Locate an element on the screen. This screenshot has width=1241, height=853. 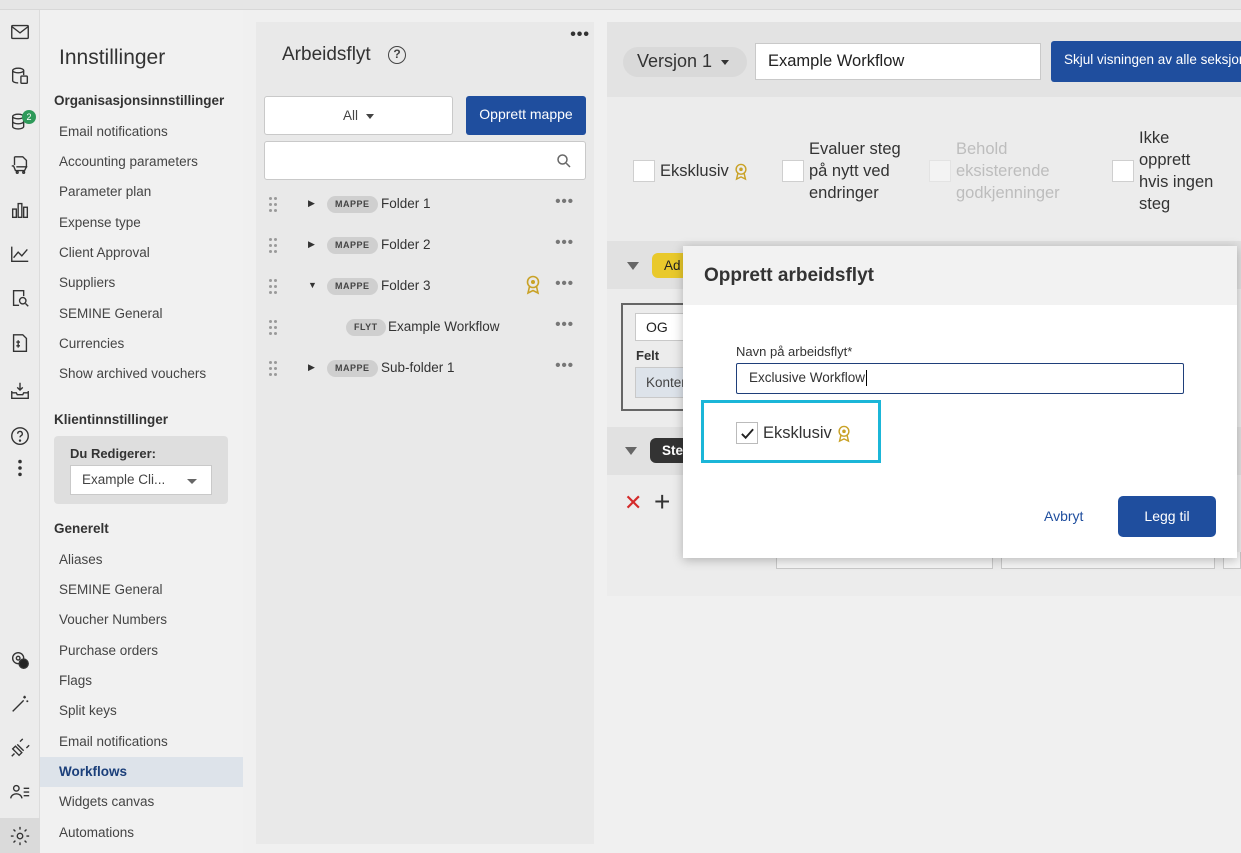
sidebar-item-voucher-numbers: Voucher Numbers is located at coordinates (149, 620).